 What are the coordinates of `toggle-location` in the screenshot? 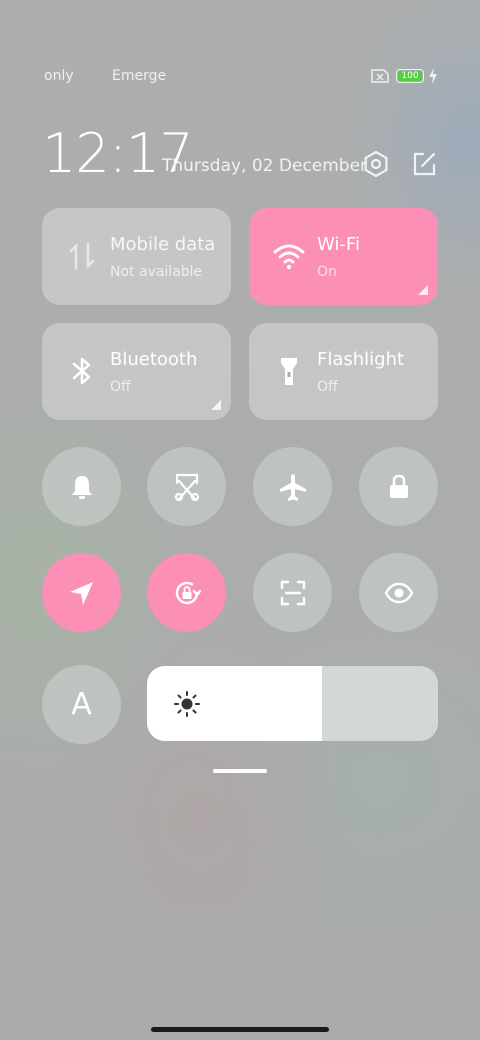 It's located at (81, 592).